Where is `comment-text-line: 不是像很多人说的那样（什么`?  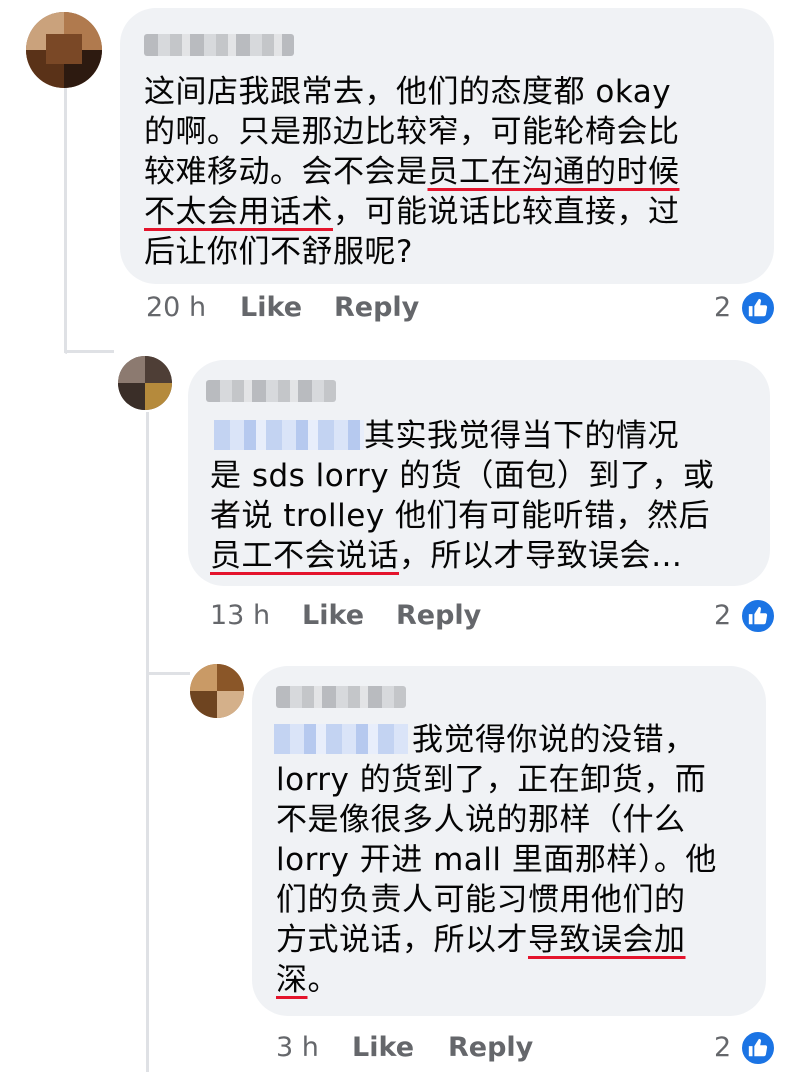
comment-text-line: 不是像很多人说的那样（什么 is located at coordinates (481, 820).